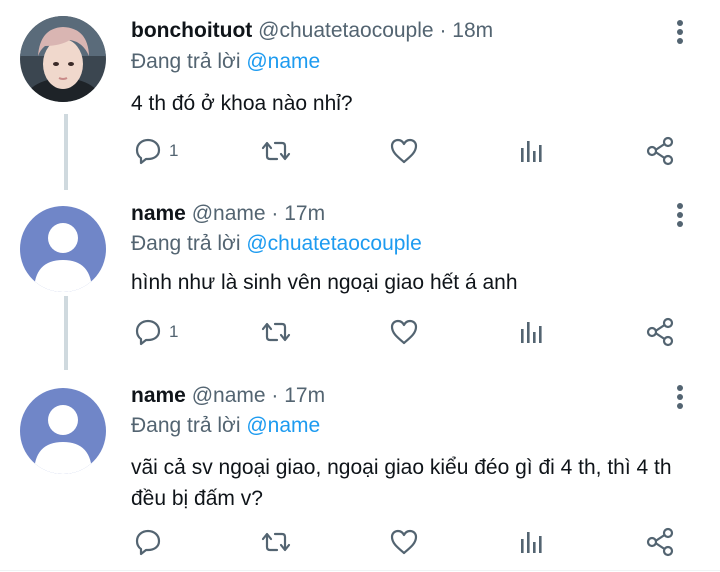 This screenshot has width=720, height=572. Describe the element at coordinates (242, 103) in the screenshot. I see `tweet-text: 4 th đó ở khoa nào nhỉ?` at that location.